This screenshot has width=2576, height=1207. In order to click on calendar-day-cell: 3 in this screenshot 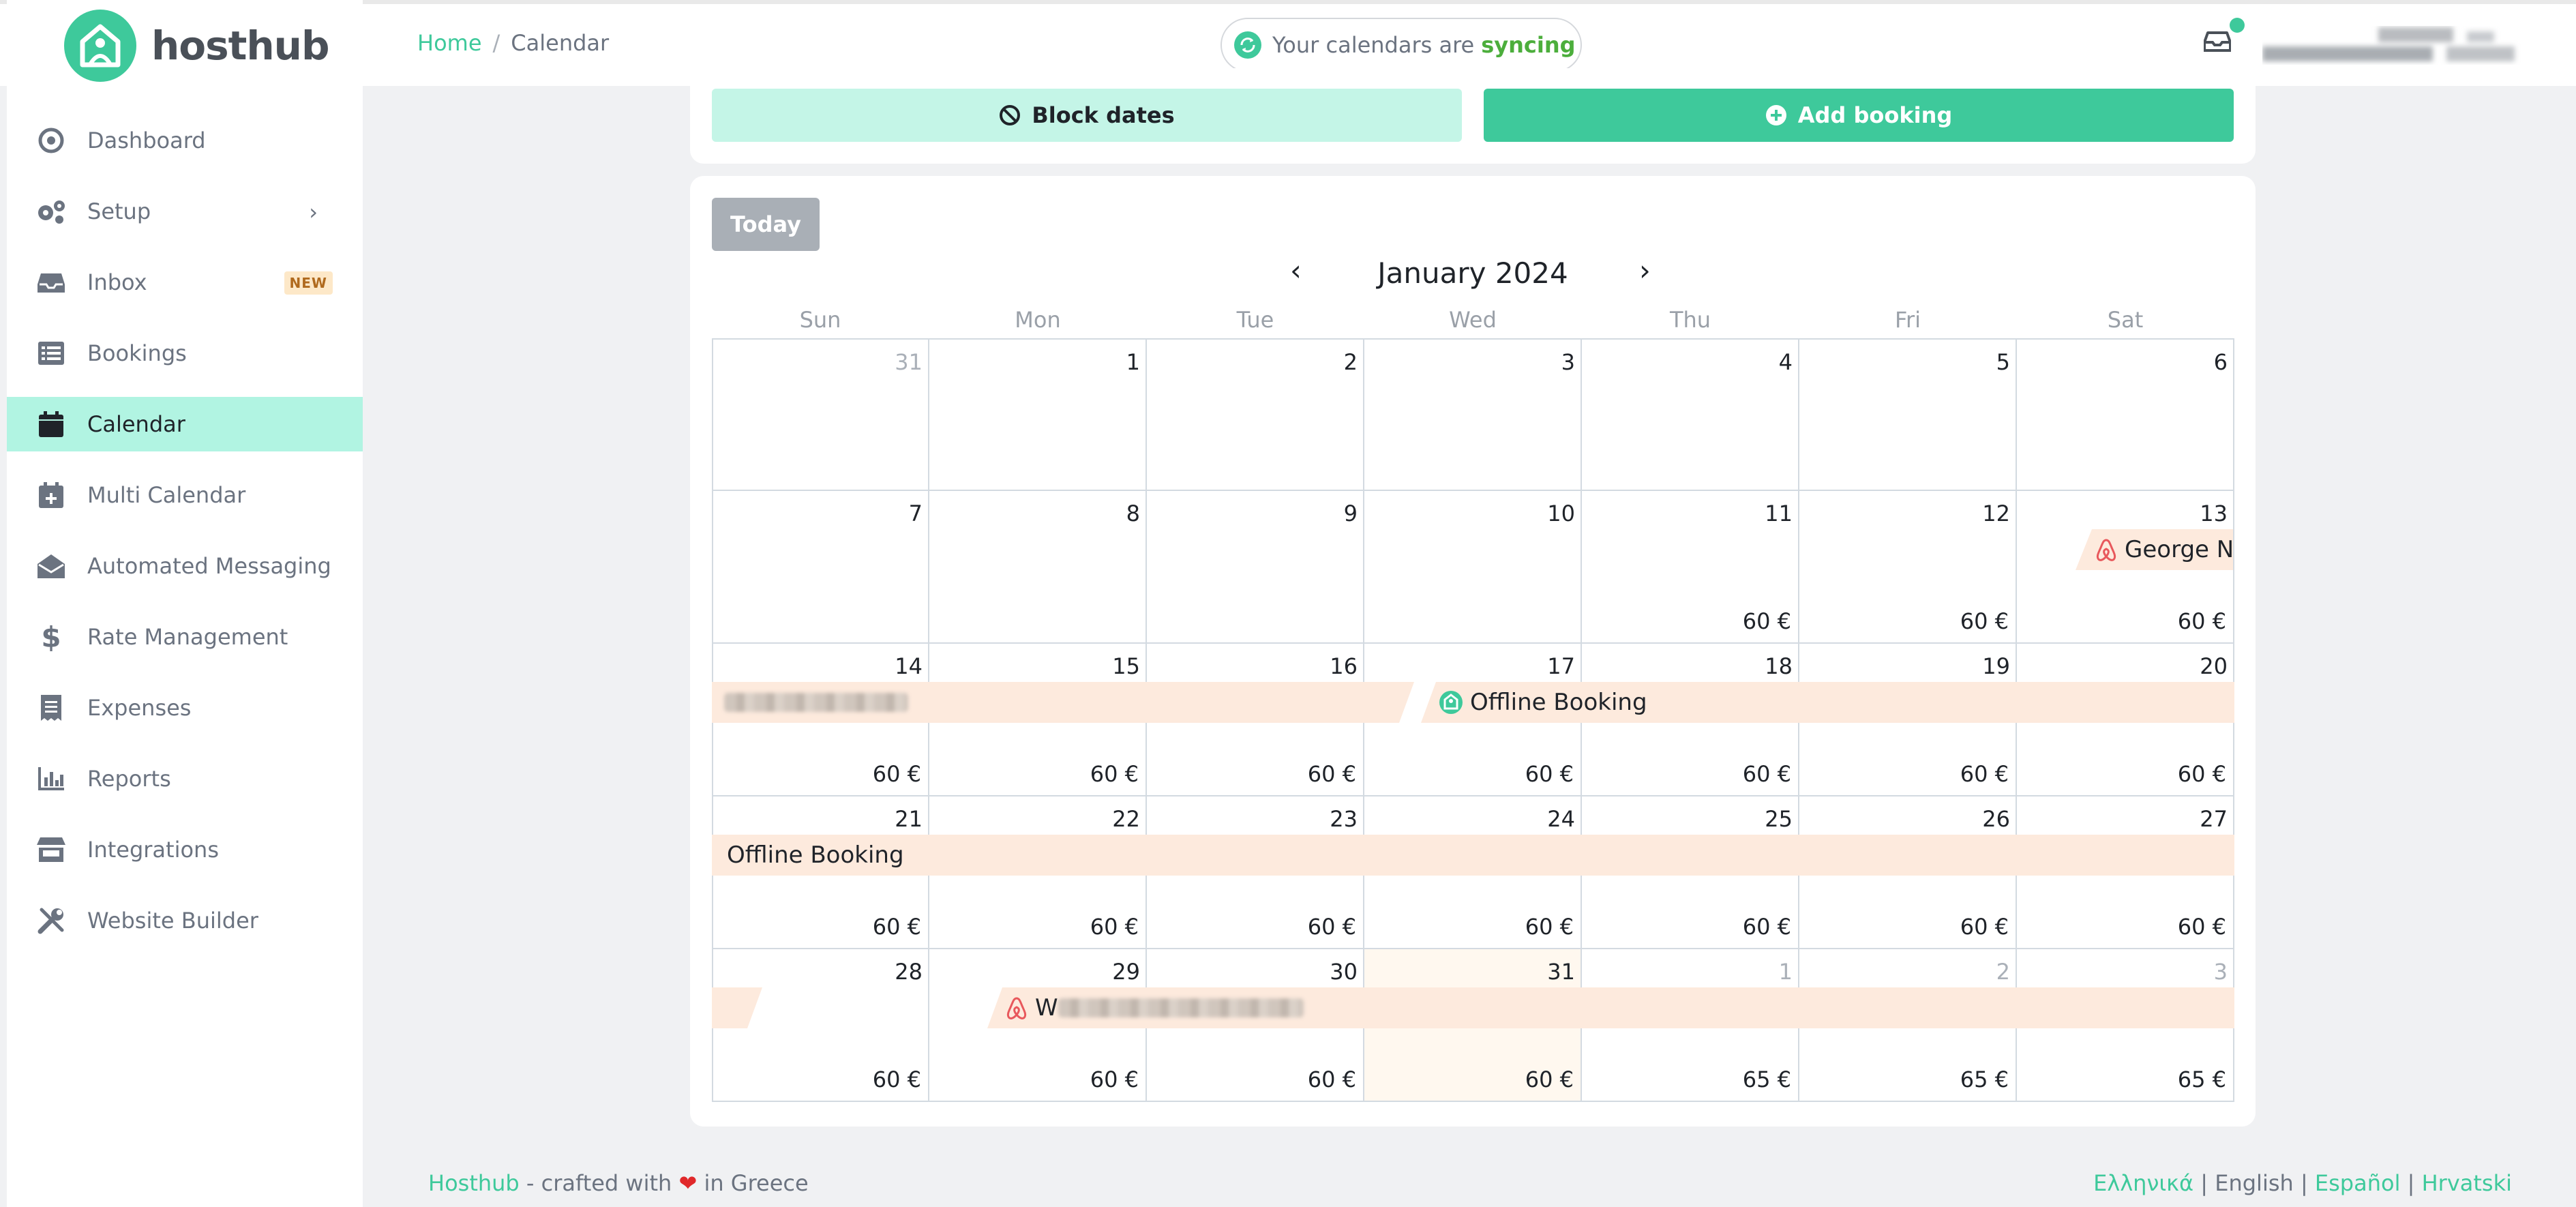, I will do `click(1473, 414)`.